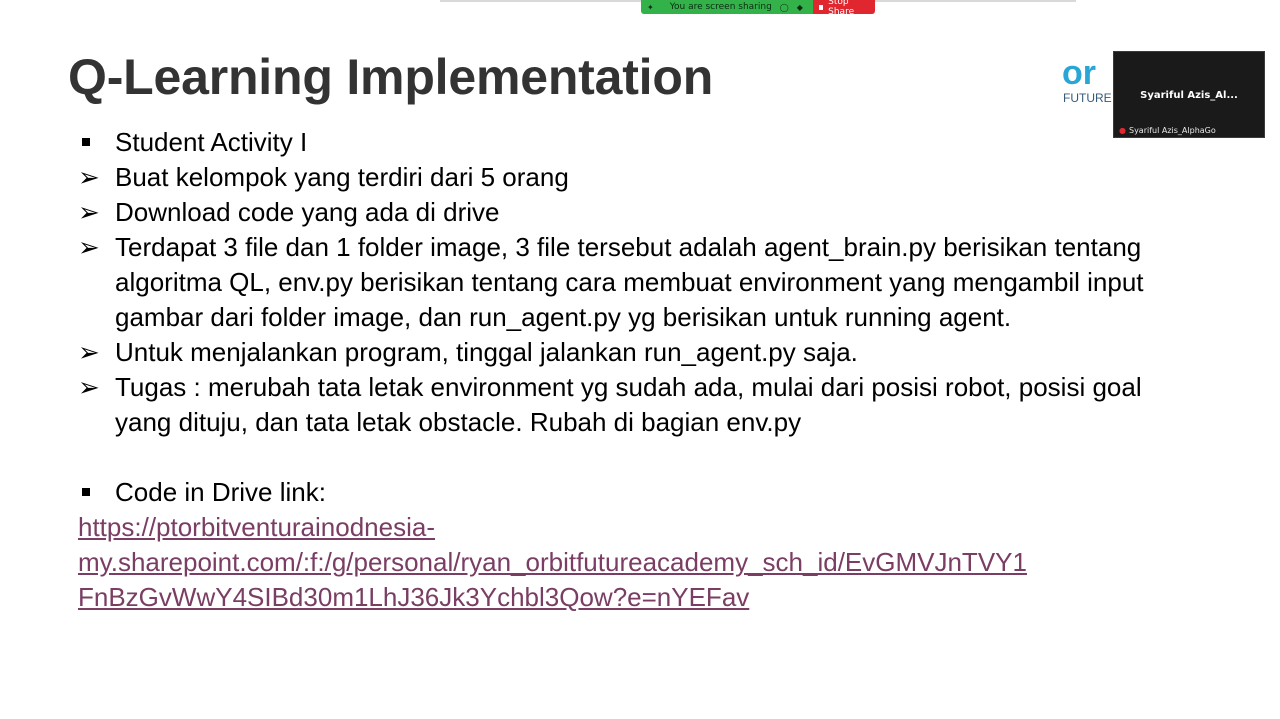 The width and height of the screenshot is (1280, 719). I want to click on stop-share-button: Stop Share, so click(844, 7).